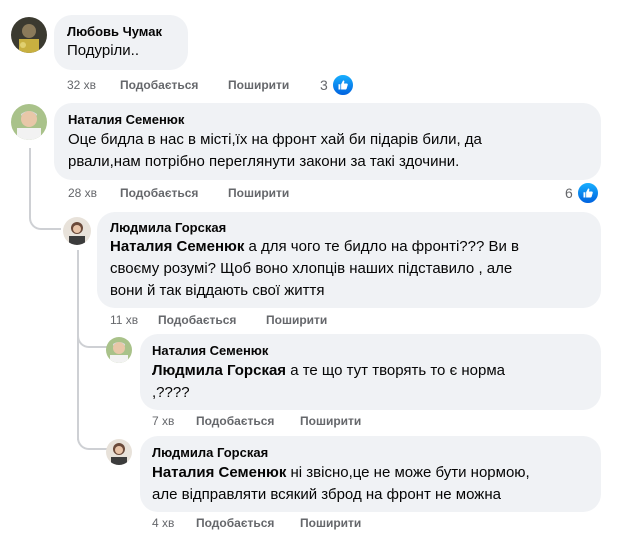 The image size is (640, 538). I want to click on comment-time: 7 хв, so click(163, 421).